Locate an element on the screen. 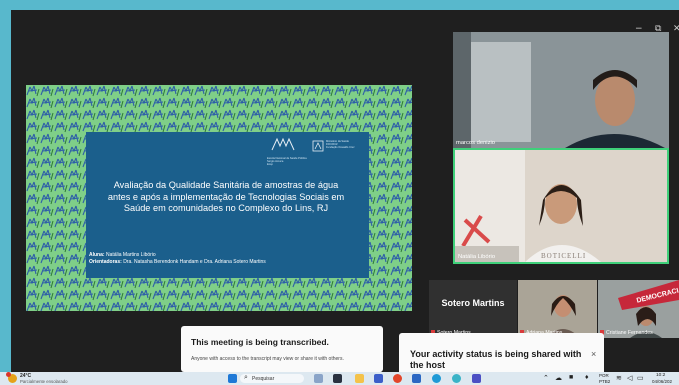 This screenshot has height=385, width=679. participant-tile-natalia: BOTICELLI Natália Libório is located at coordinates (561, 206).